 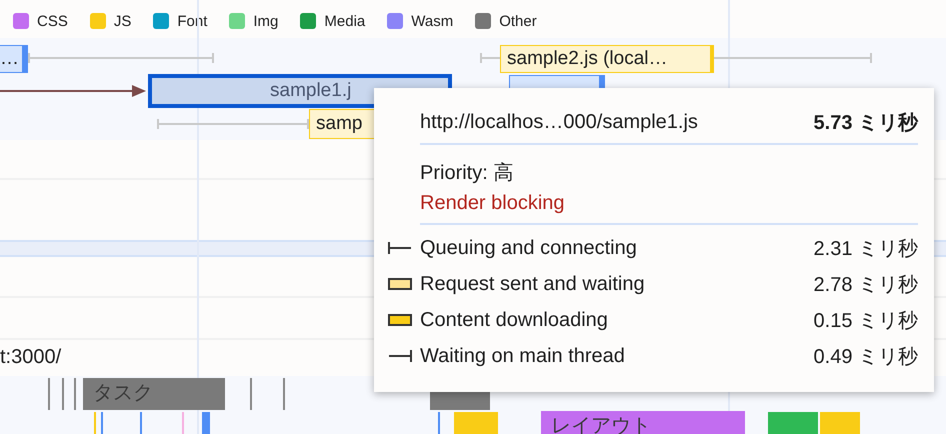 I want to click on phase-label: Waiting on main thread, so click(x=523, y=356).